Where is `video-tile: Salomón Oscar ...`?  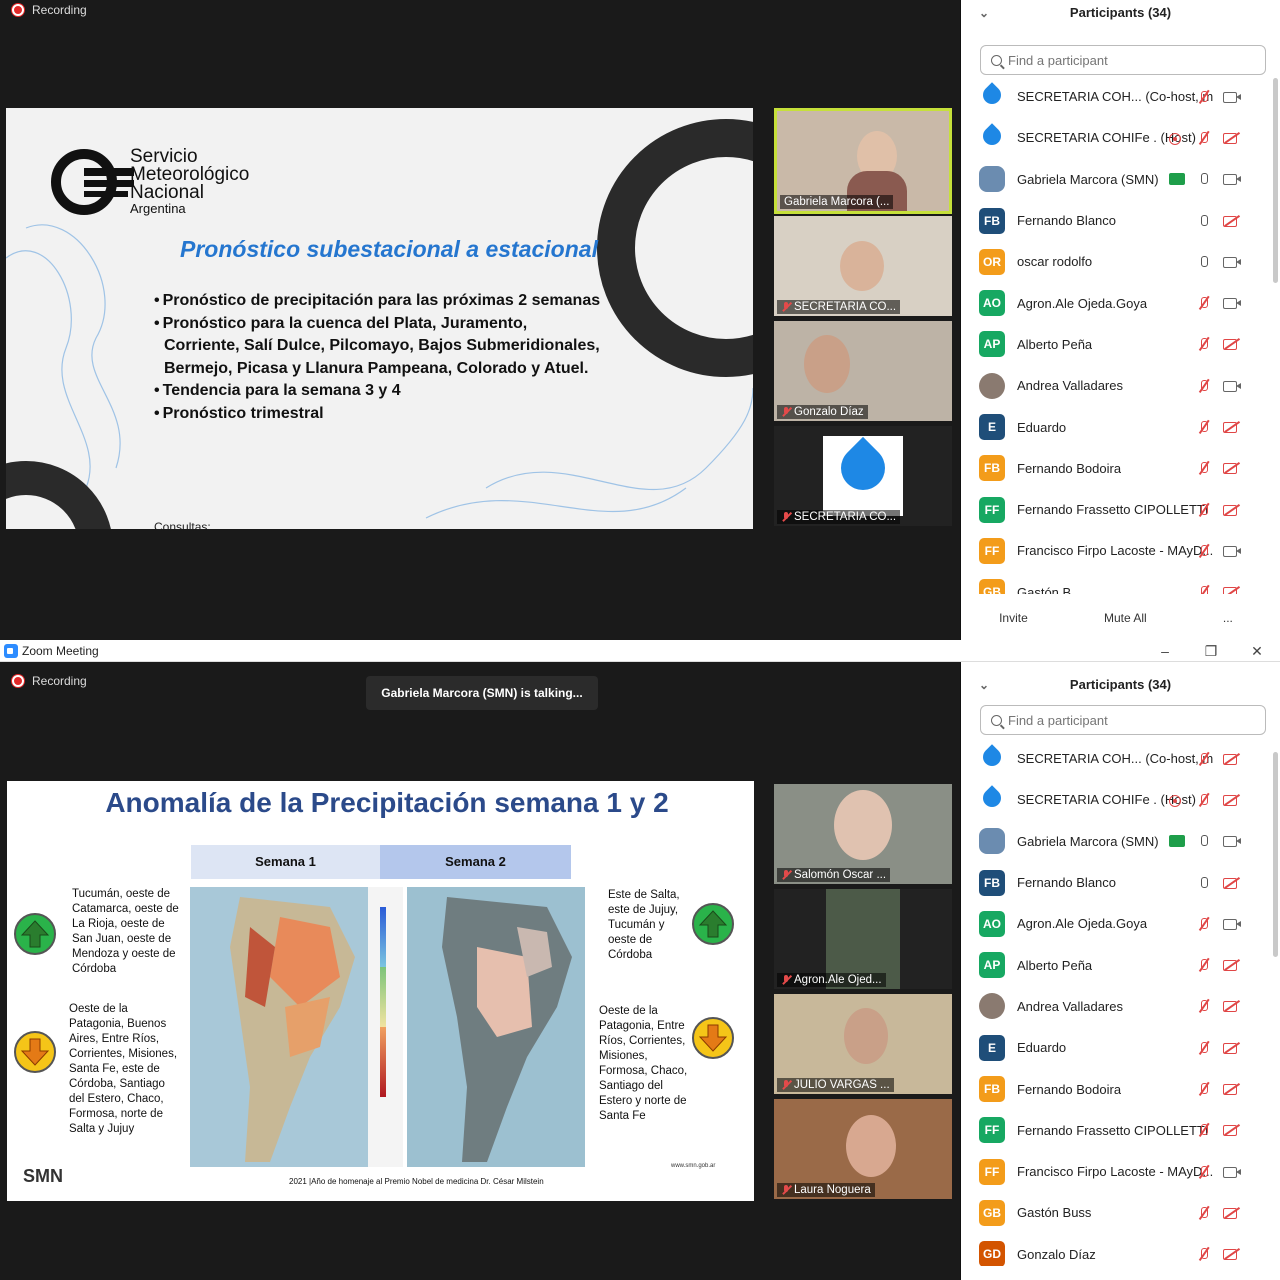 video-tile: Salomón Oscar ... is located at coordinates (863, 834).